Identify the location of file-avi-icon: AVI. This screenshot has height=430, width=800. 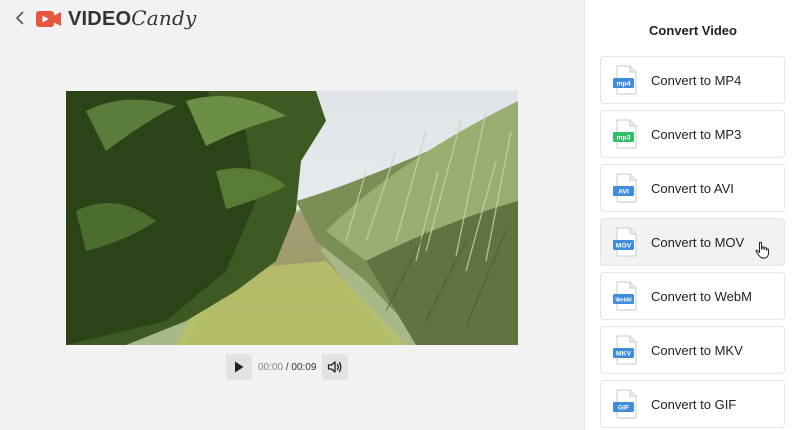
(625, 188).